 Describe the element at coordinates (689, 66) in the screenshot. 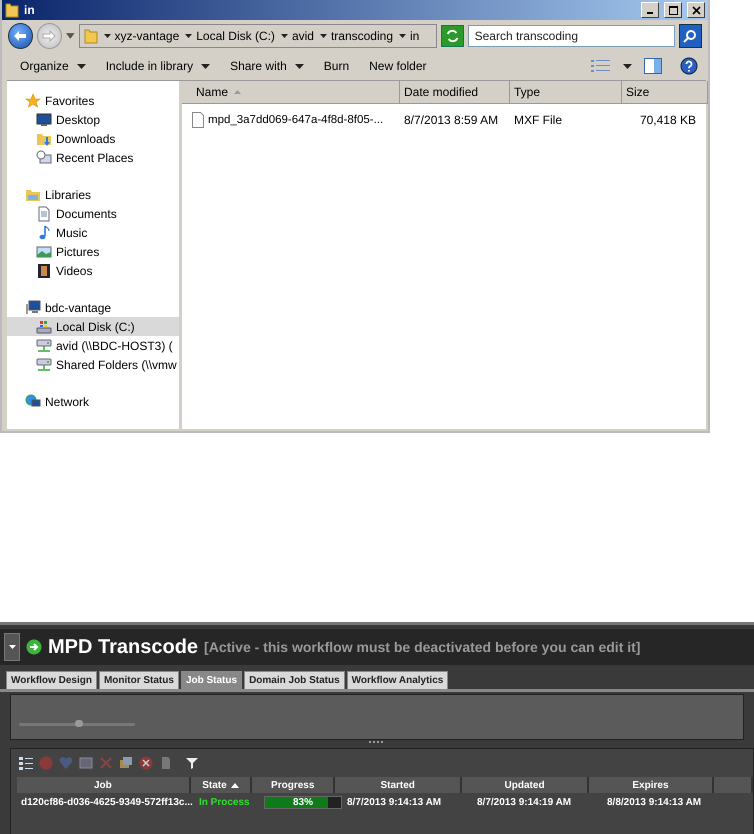

I see `help-icon` at that location.